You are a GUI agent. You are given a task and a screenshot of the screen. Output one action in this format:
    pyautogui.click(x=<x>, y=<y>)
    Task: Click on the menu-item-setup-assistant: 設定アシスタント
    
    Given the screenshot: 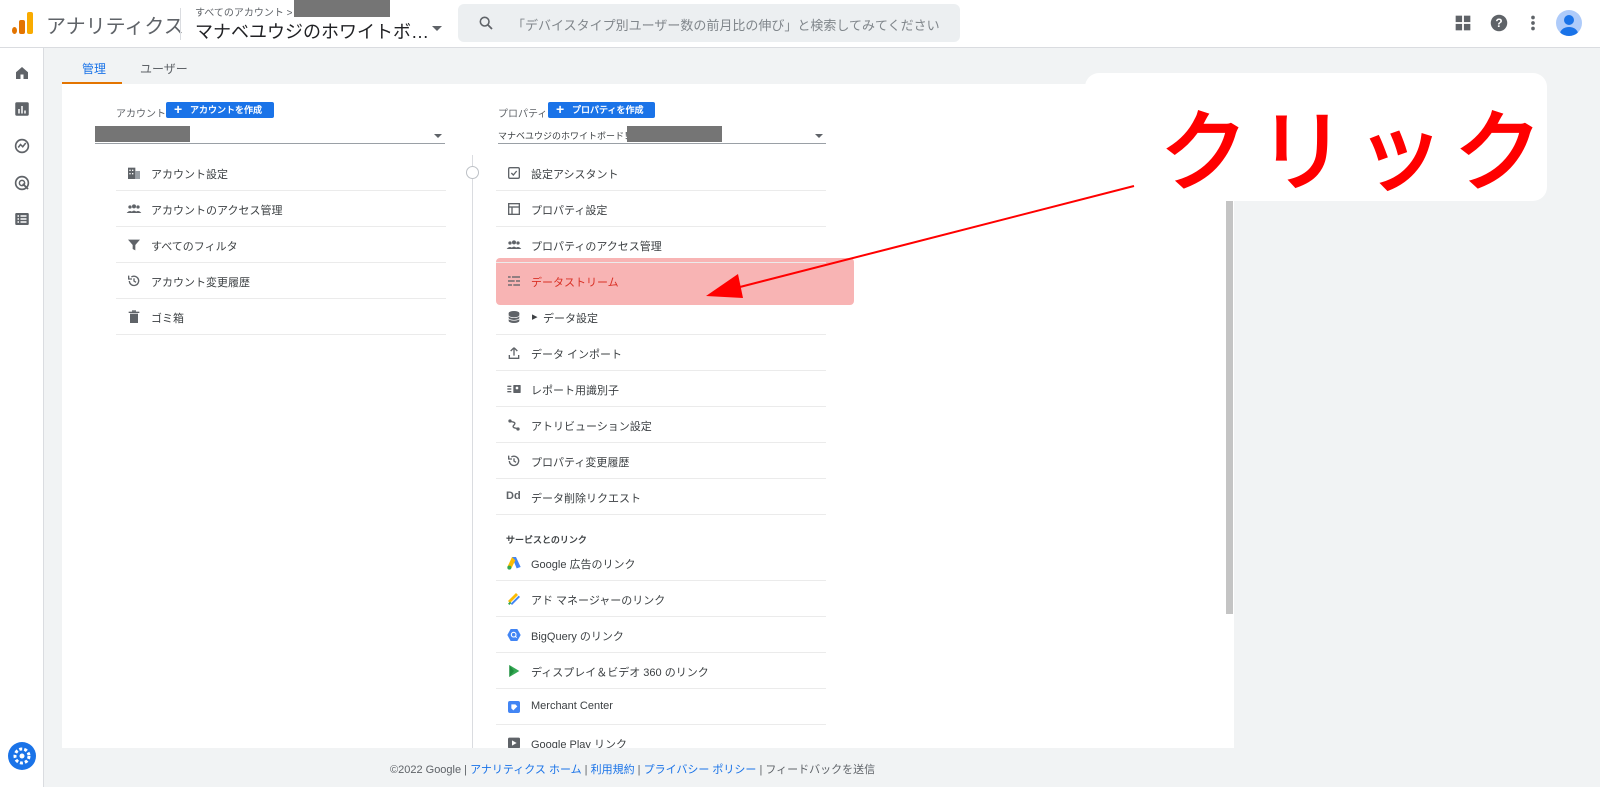 What is the action you would take?
    pyautogui.click(x=661, y=173)
    